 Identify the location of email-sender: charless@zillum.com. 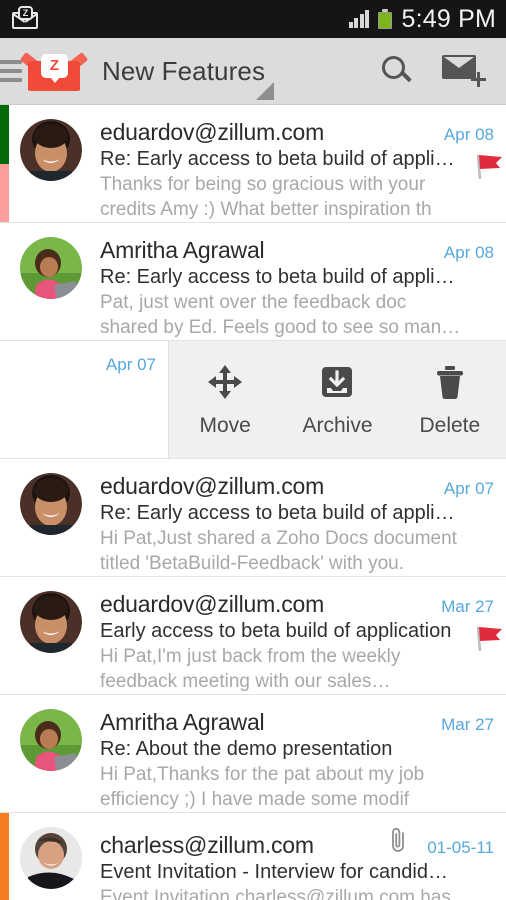
(207, 845).